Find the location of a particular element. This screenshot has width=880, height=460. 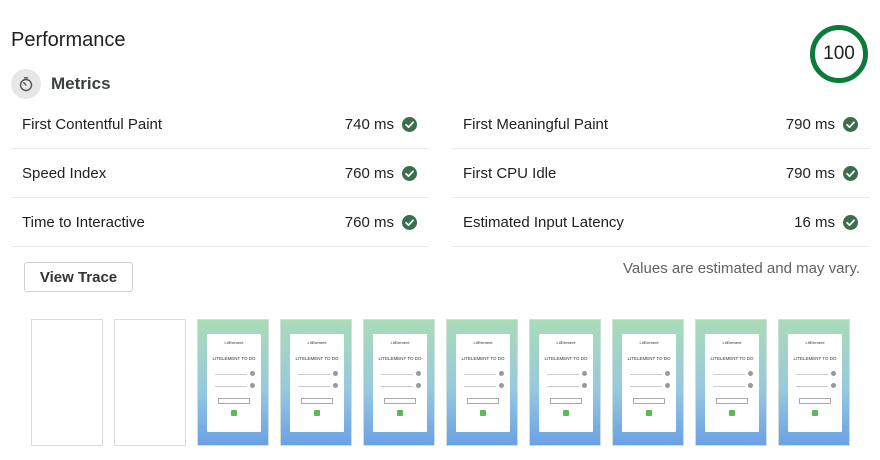

metrics-header: Metrics is located at coordinates (61, 84).